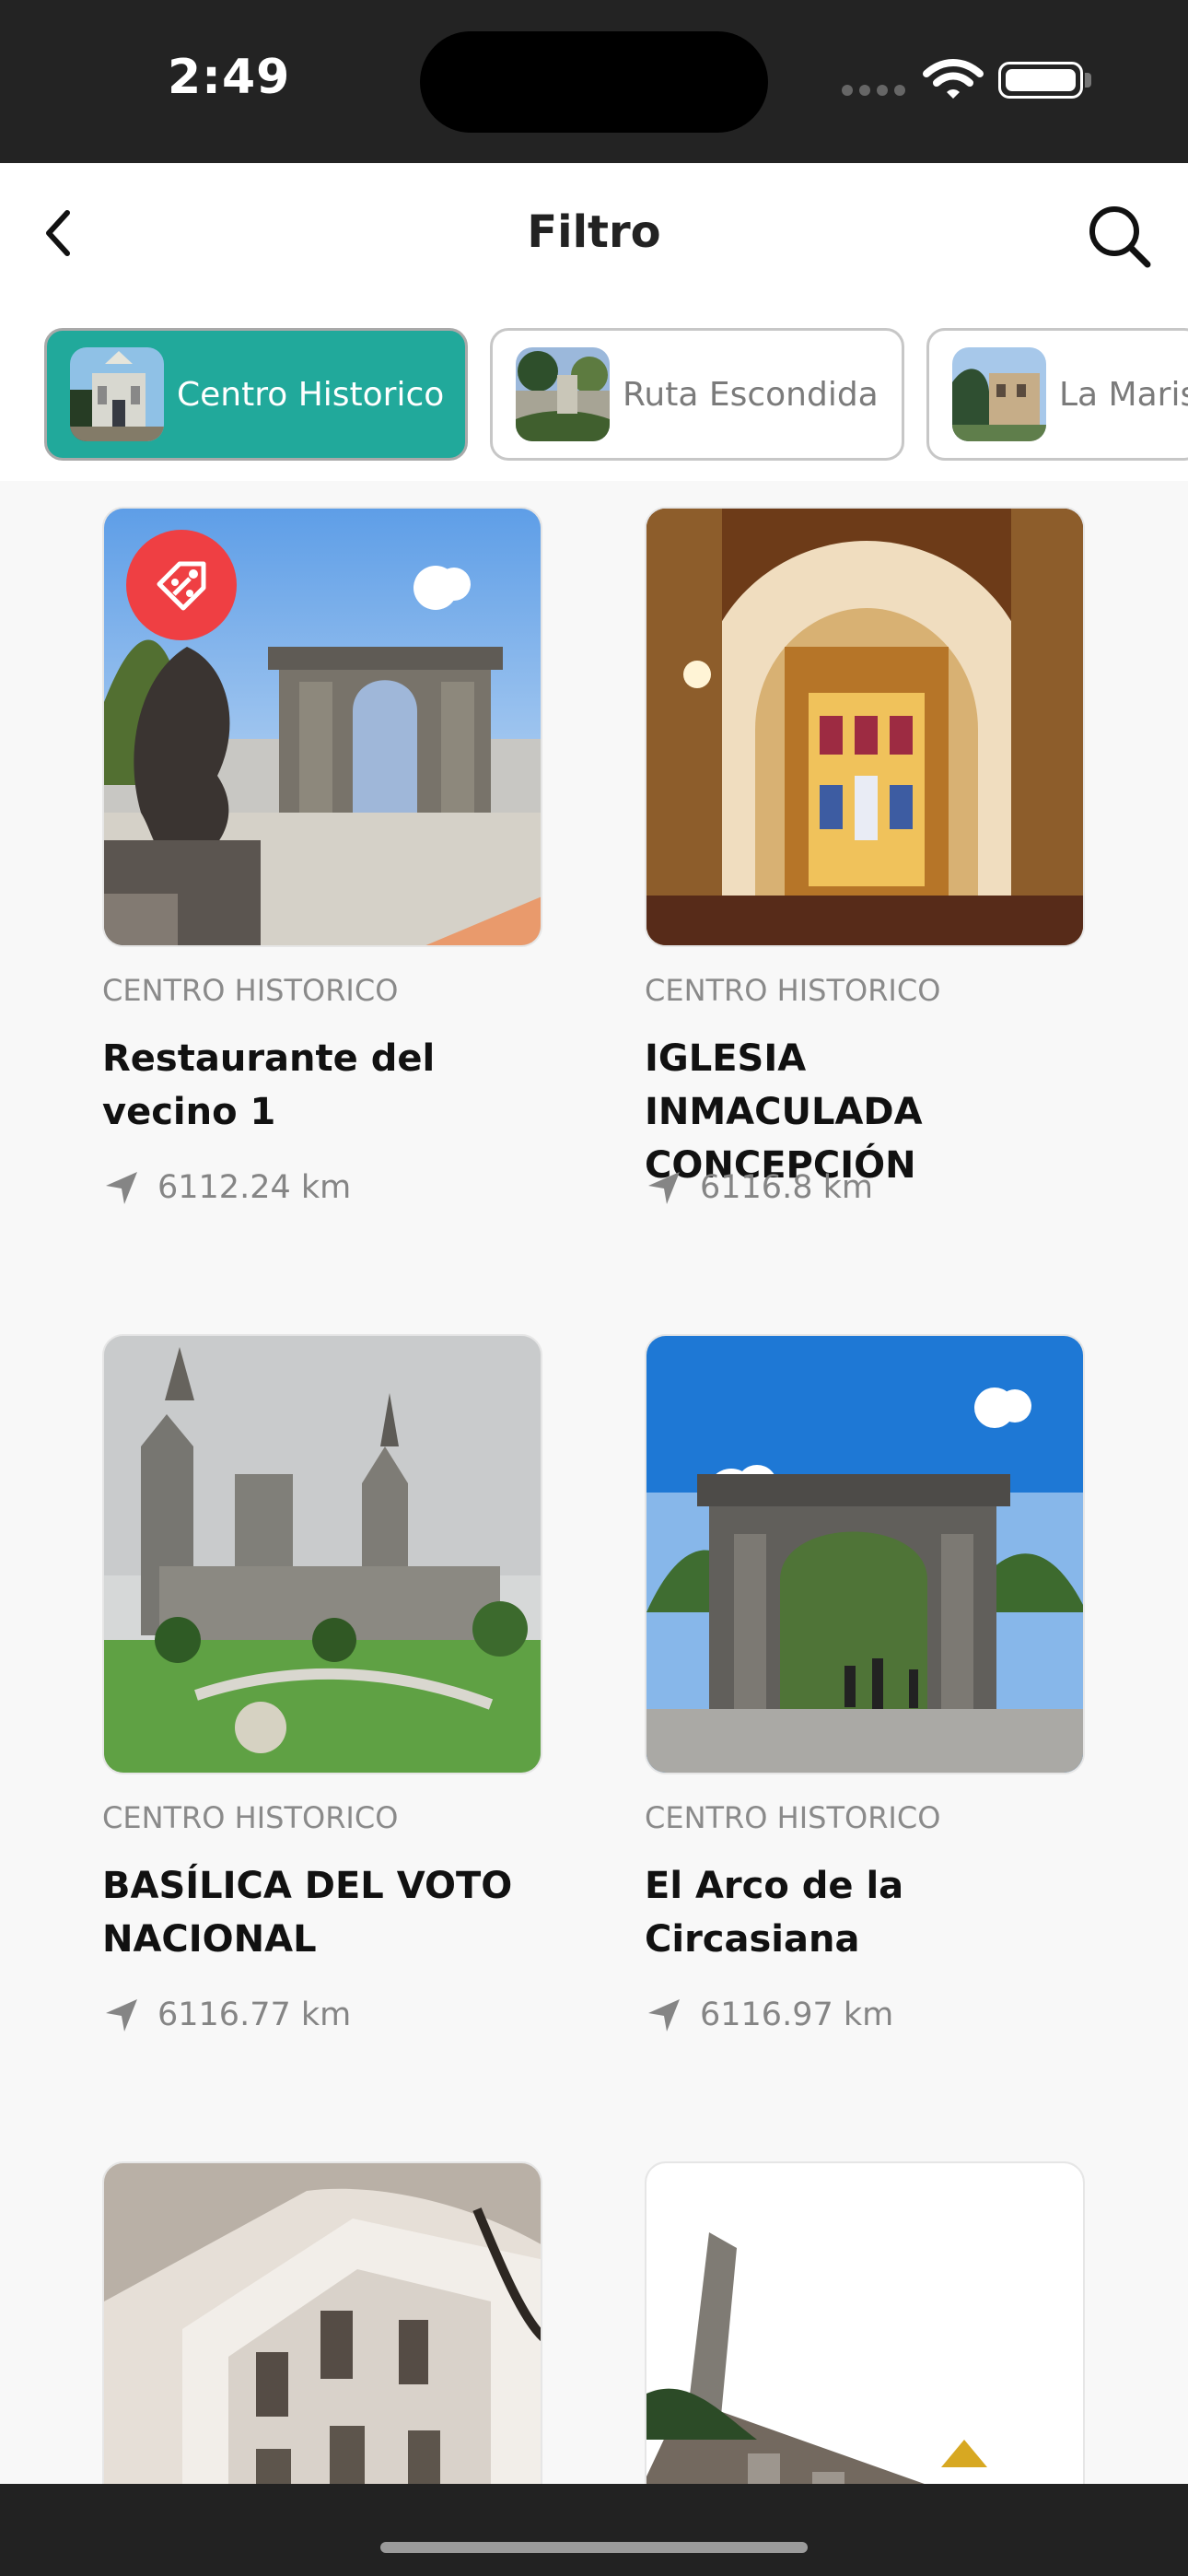 This screenshot has width=1188, height=2576. I want to click on discount-tag-icon, so click(181, 586).